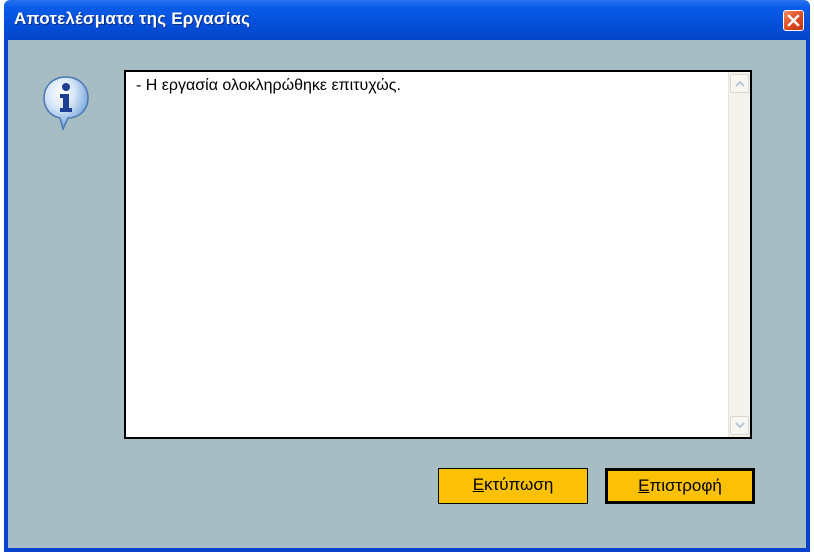 This screenshot has height=552, width=814. What do you see at coordinates (685, 485) in the screenshot?
I see `return-label: πιστροφή` at bounding box center [685, 485].